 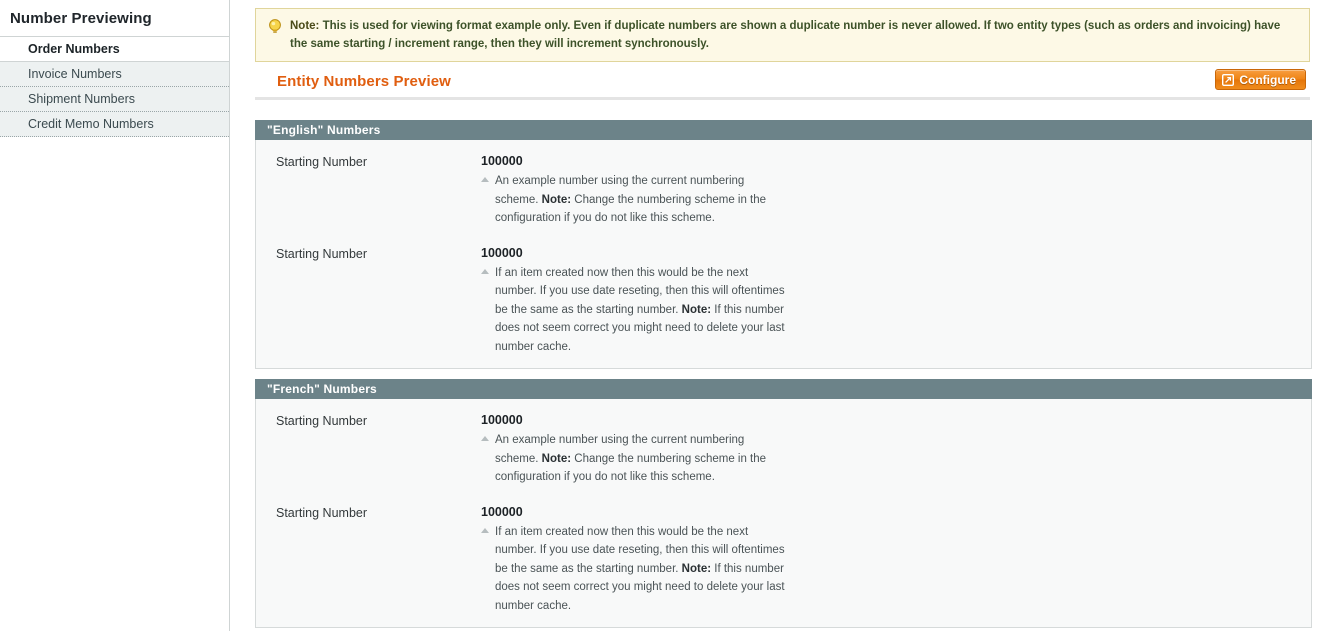 What do you see at coordinates (782, 83) in the screenshot?
I see `page-header: Entity Numbers Preview Configure` at bounding box center [782, 83].